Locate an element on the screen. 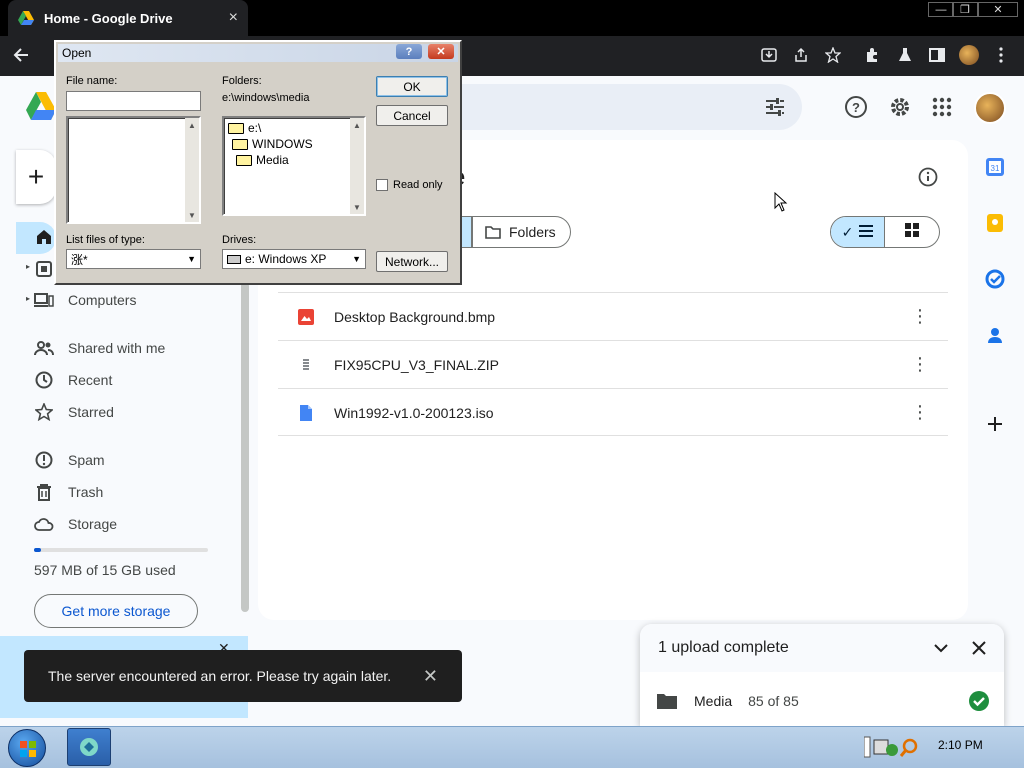  get-more-storage-button: Get more storage is located at coordinates (116, 611).